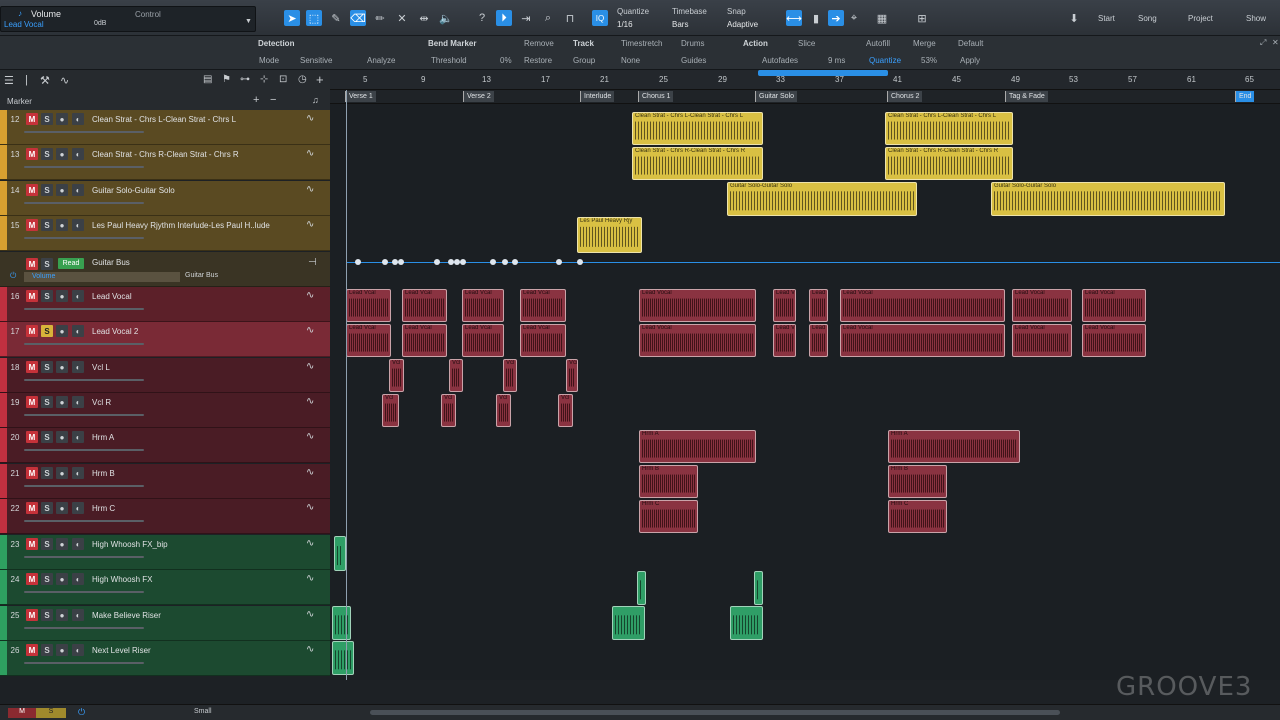 The width and height of the screenshot is (1280, 720). What do you see at coordinates (548, 18) in the screenshot?
I see `zoom-icon: ⌕` at bounding box center [548, 18].